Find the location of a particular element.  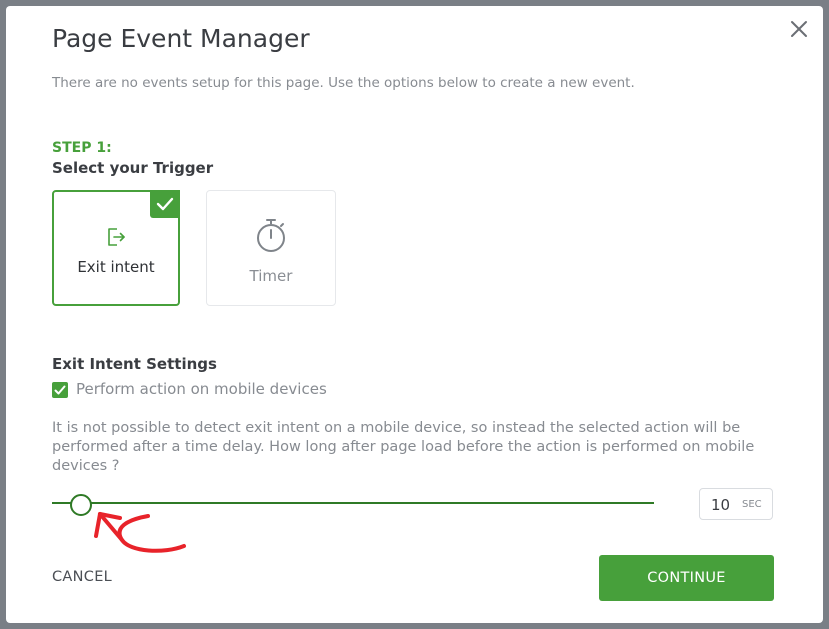

trigger-card-timer: Timer is located at coordinates (271, 248).